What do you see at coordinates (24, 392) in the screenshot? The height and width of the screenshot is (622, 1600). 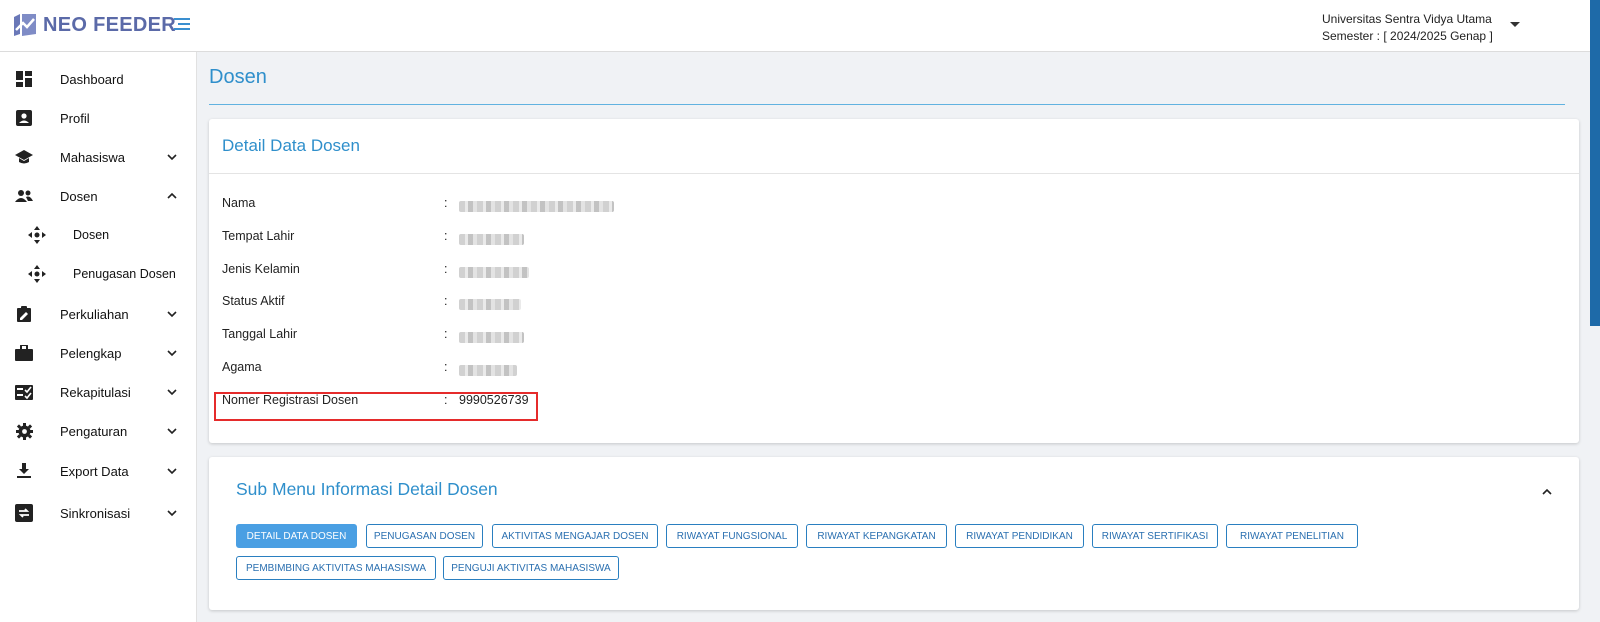 I see `checklist-icon` at bounding box center [24, 392].